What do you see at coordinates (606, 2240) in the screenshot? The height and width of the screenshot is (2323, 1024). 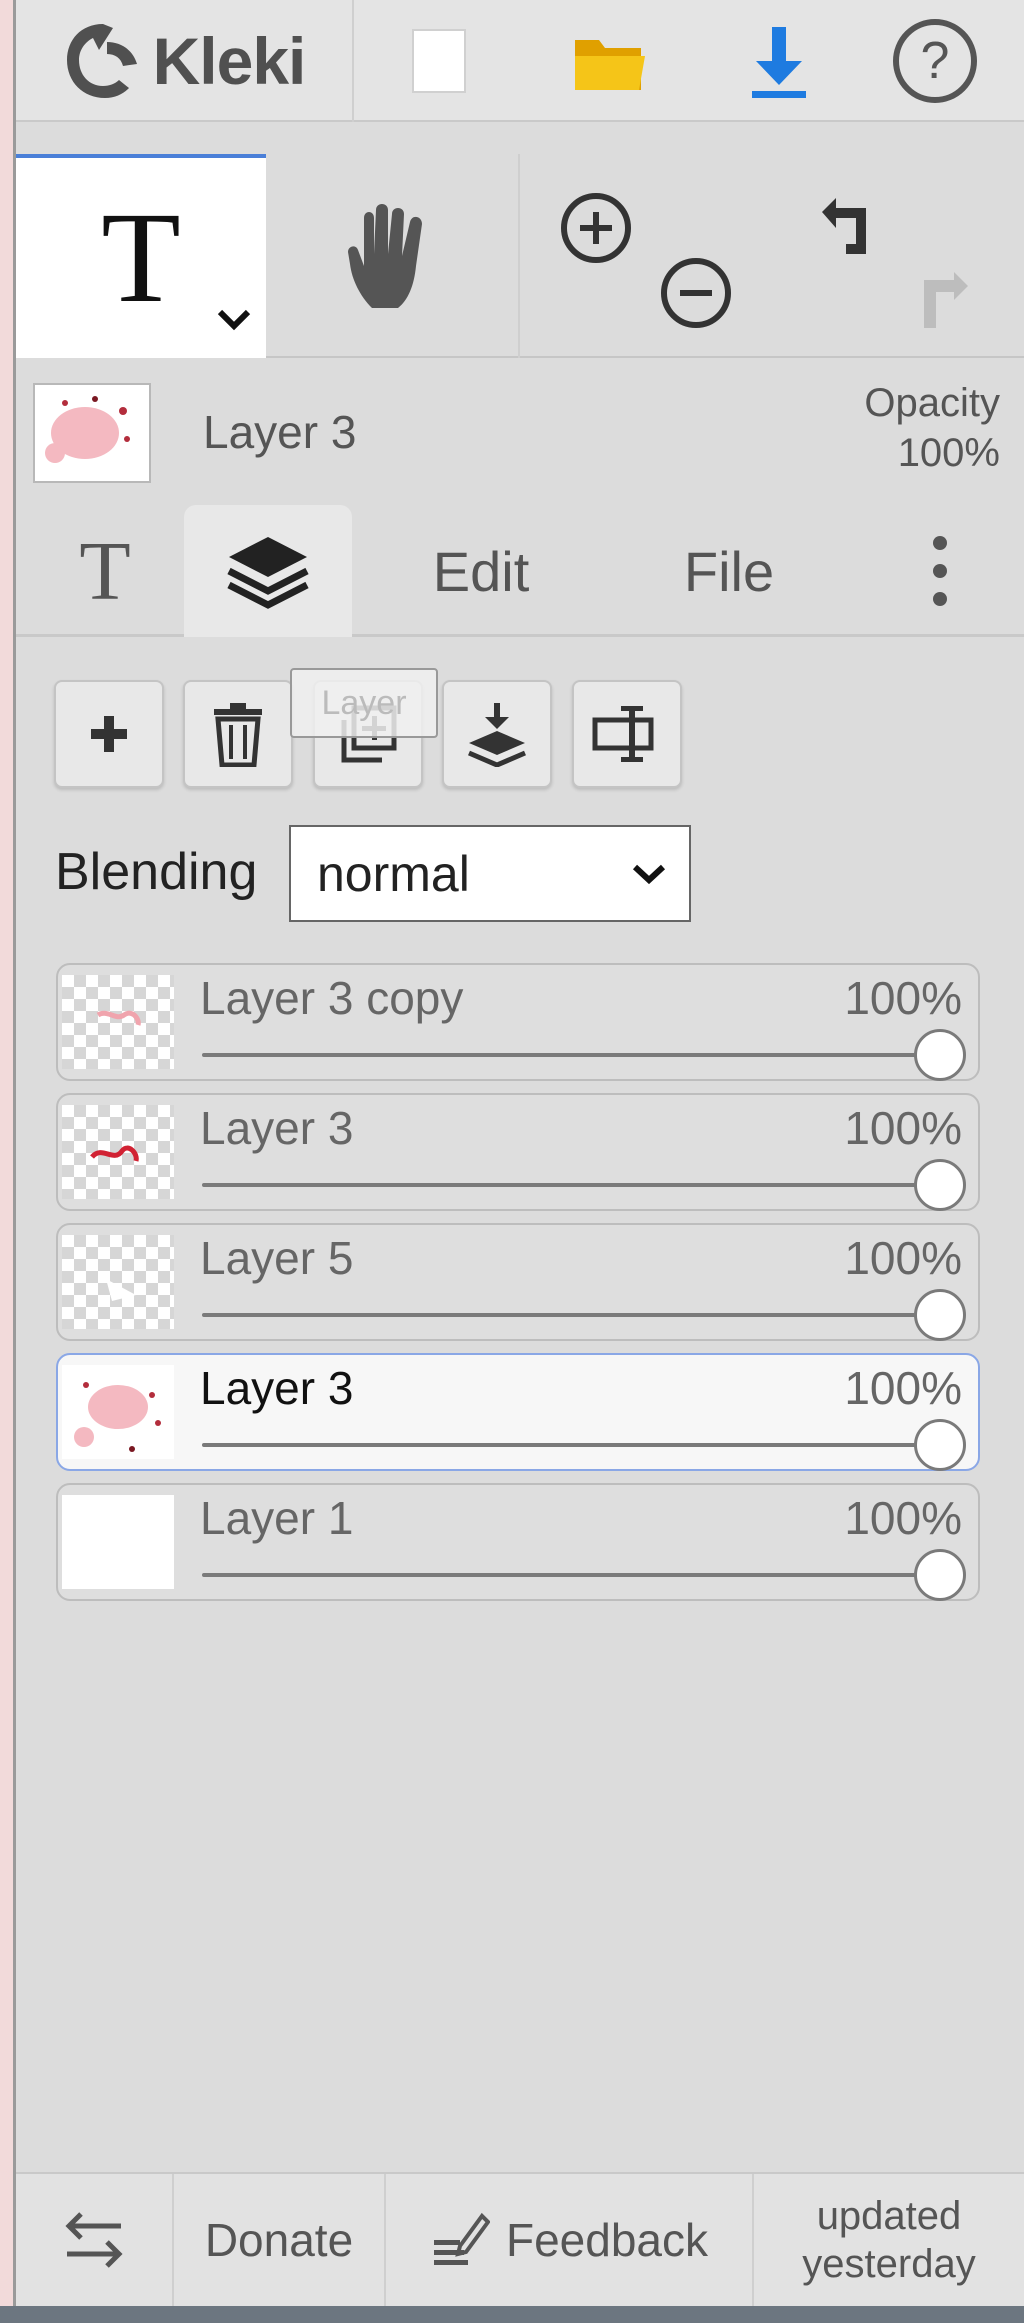 I see `feedback-label: Feedback` at bounding box center [606, 2240].